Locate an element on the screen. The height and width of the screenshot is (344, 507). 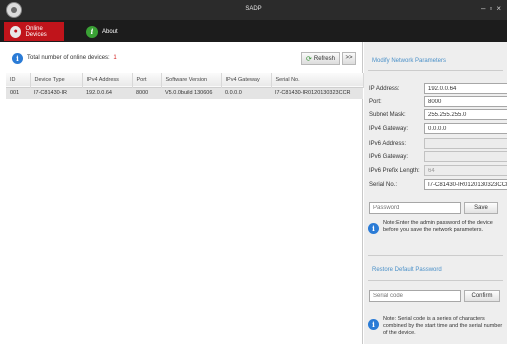
restore-password-title: Restore Default Password is located at coordinates (407, 270).